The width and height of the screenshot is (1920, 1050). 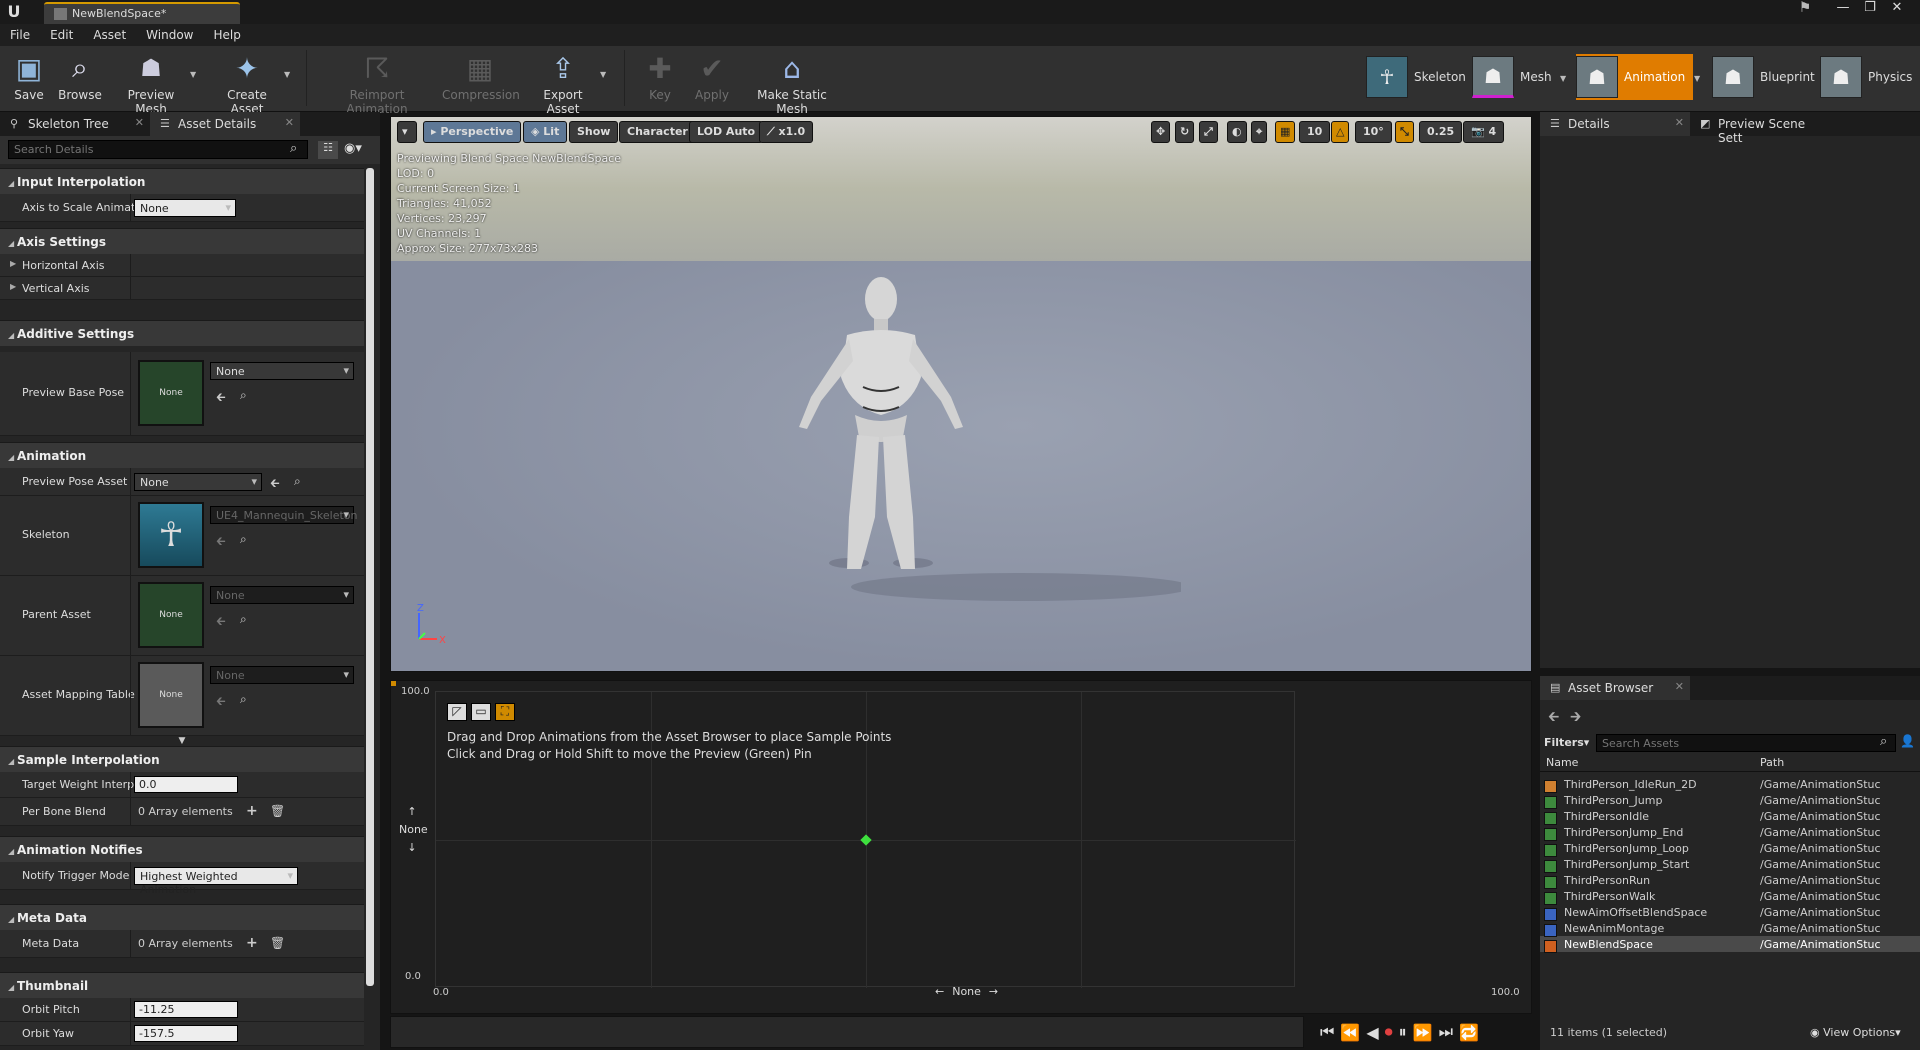 What do you see at coordinates (603, 74) in the screenshot?
I see `export-dropdown-icon: ▼` at bounding box center [603, 74].